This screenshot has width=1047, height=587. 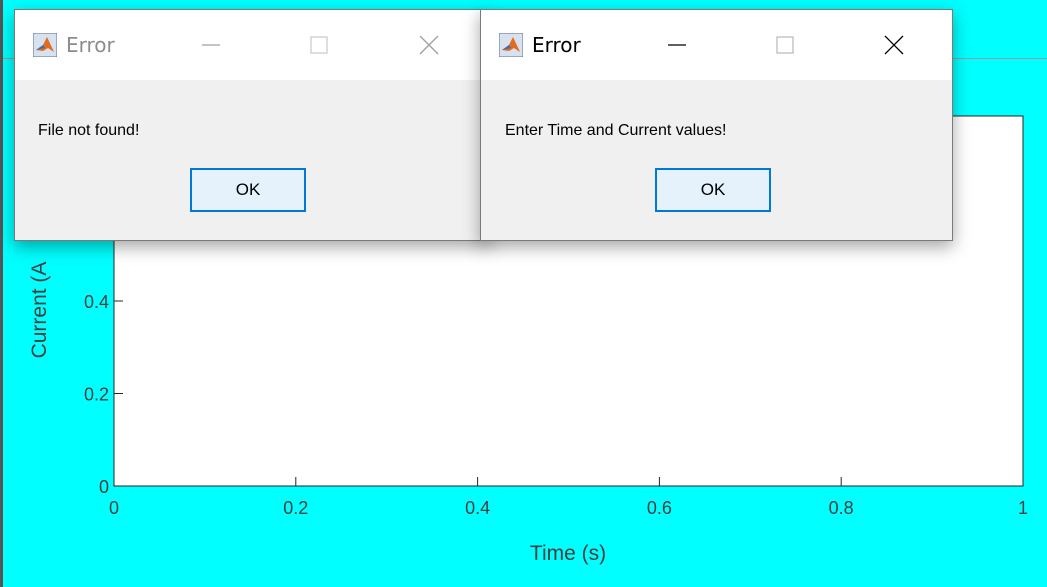 I want to click on x-tick-label: 0.8, so click(x=841, y=508).